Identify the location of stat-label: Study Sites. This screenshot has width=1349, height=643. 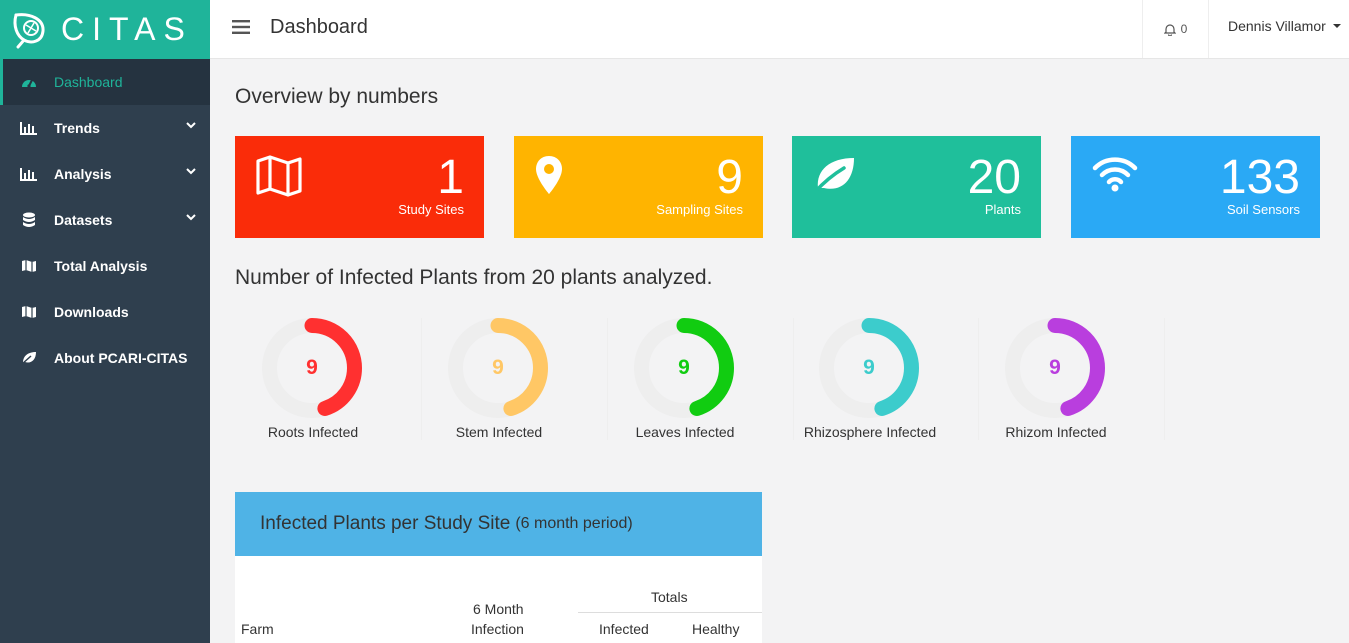
(431, 209).